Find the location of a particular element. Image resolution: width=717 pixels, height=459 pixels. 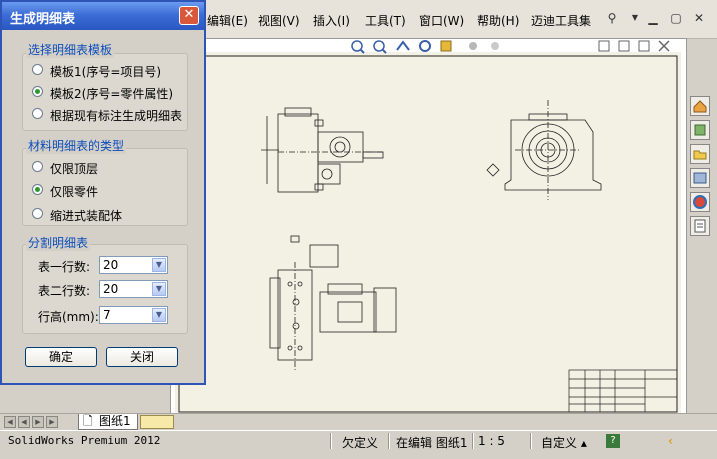

close-button: 关闭 is located at coordinates (142, 357).